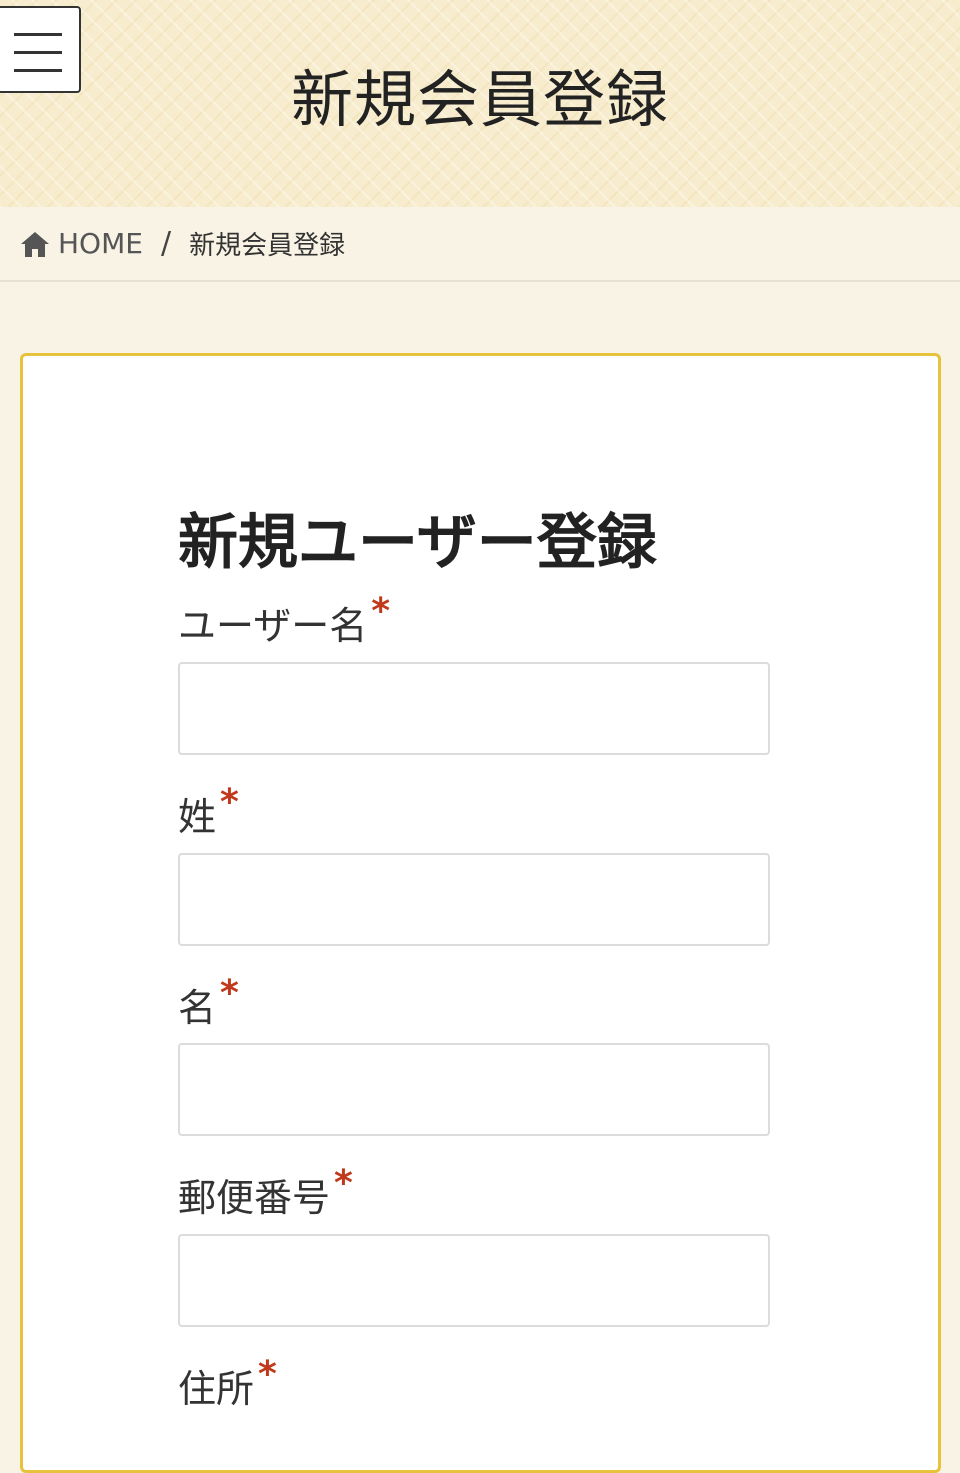 The width and height of the screenshot is (960, 1473). I want to click on breadcrumb-home-link: HOME, so click(81, 243).